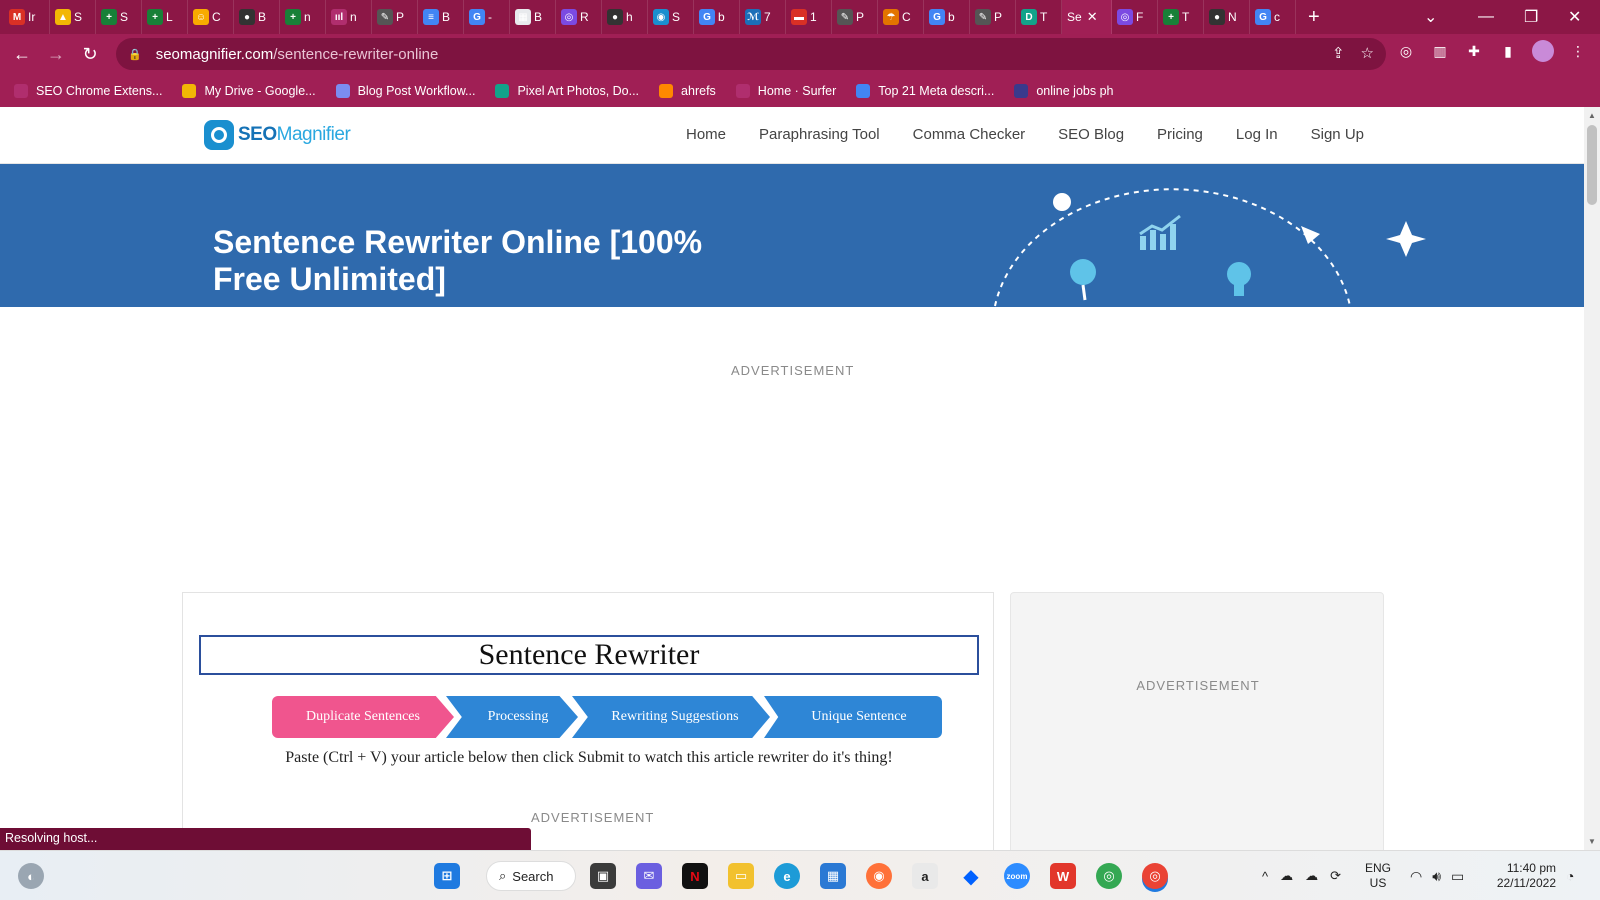 The width and height of the screenshot is (1600, 900). I want to click on notification-bell-icon: ◔, so click(1570, 875).